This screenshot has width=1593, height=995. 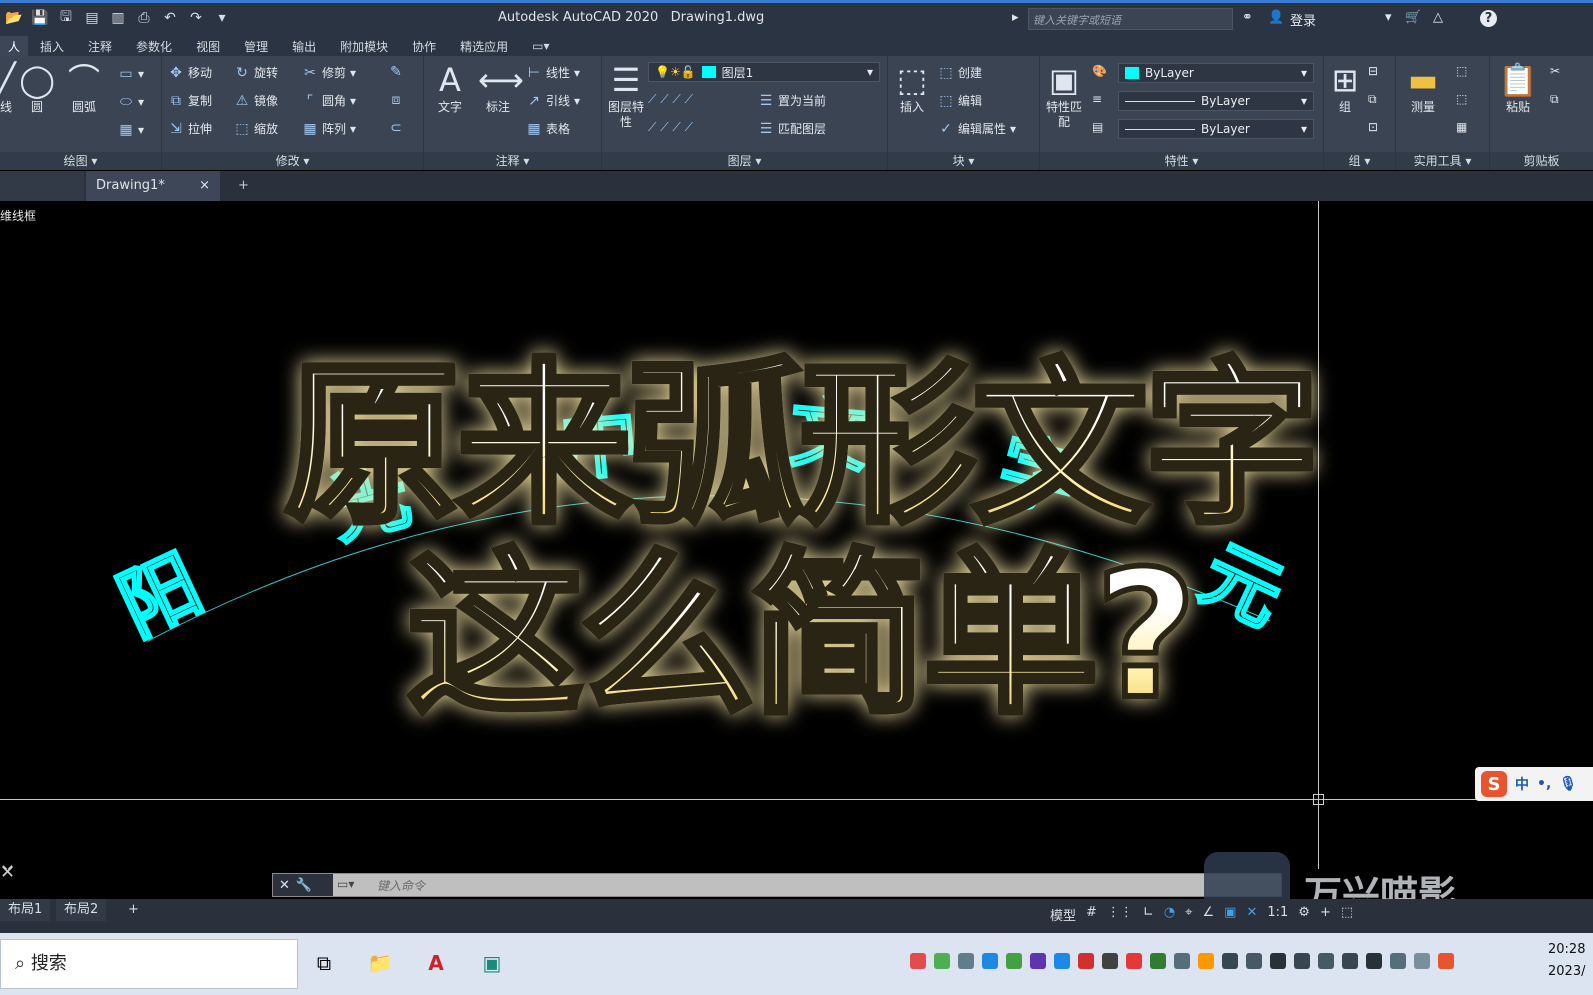 I want to click on explode-tool: ⧈, so click(x=396, y=100).